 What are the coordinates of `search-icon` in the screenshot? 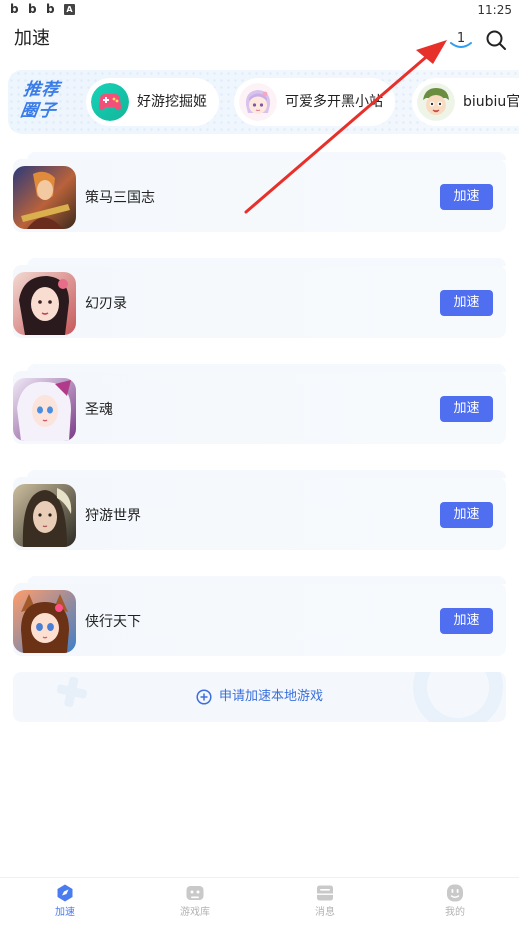 It's located at (496, 40).